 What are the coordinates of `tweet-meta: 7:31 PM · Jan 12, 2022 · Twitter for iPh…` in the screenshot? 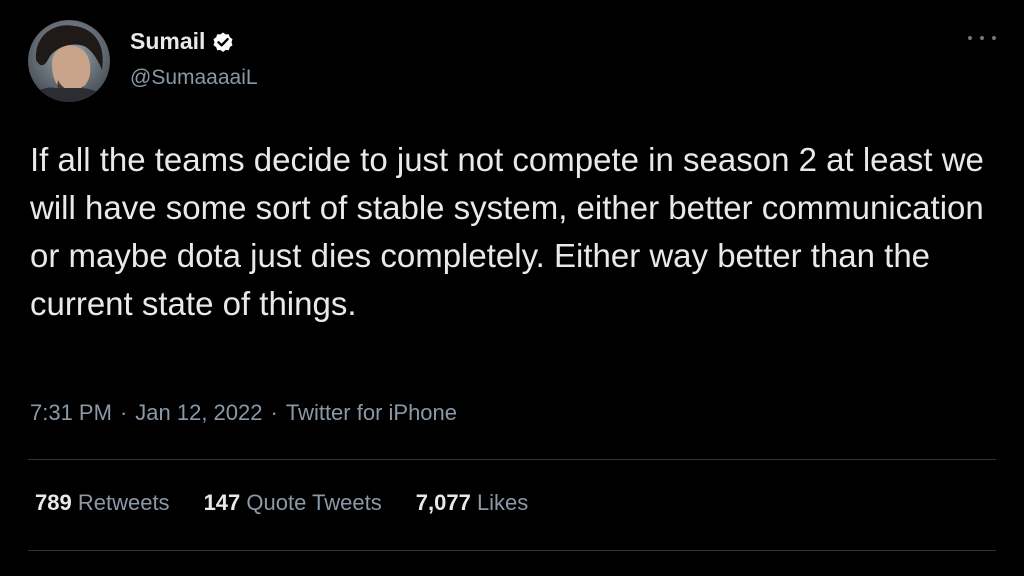 It's located at (243, 413).